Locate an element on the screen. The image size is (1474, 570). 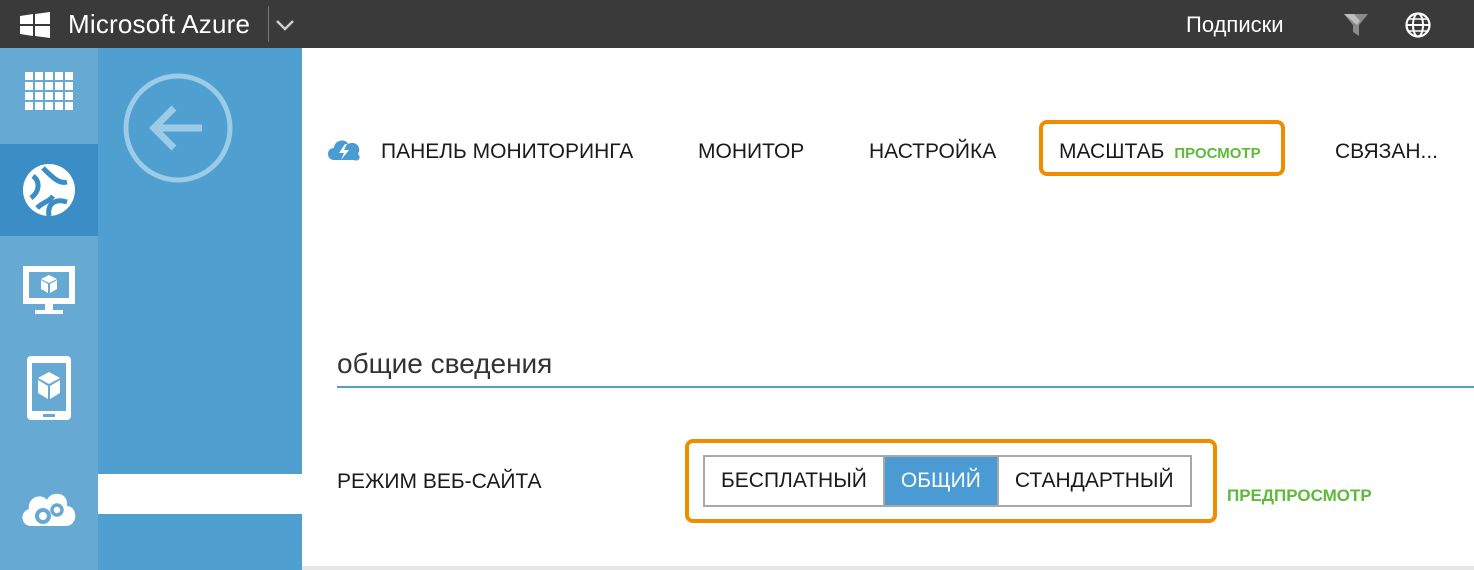
web-site-mode-label: РЕЖИМ ВЕБ-САЙТА is located at coordinates (439, 481).